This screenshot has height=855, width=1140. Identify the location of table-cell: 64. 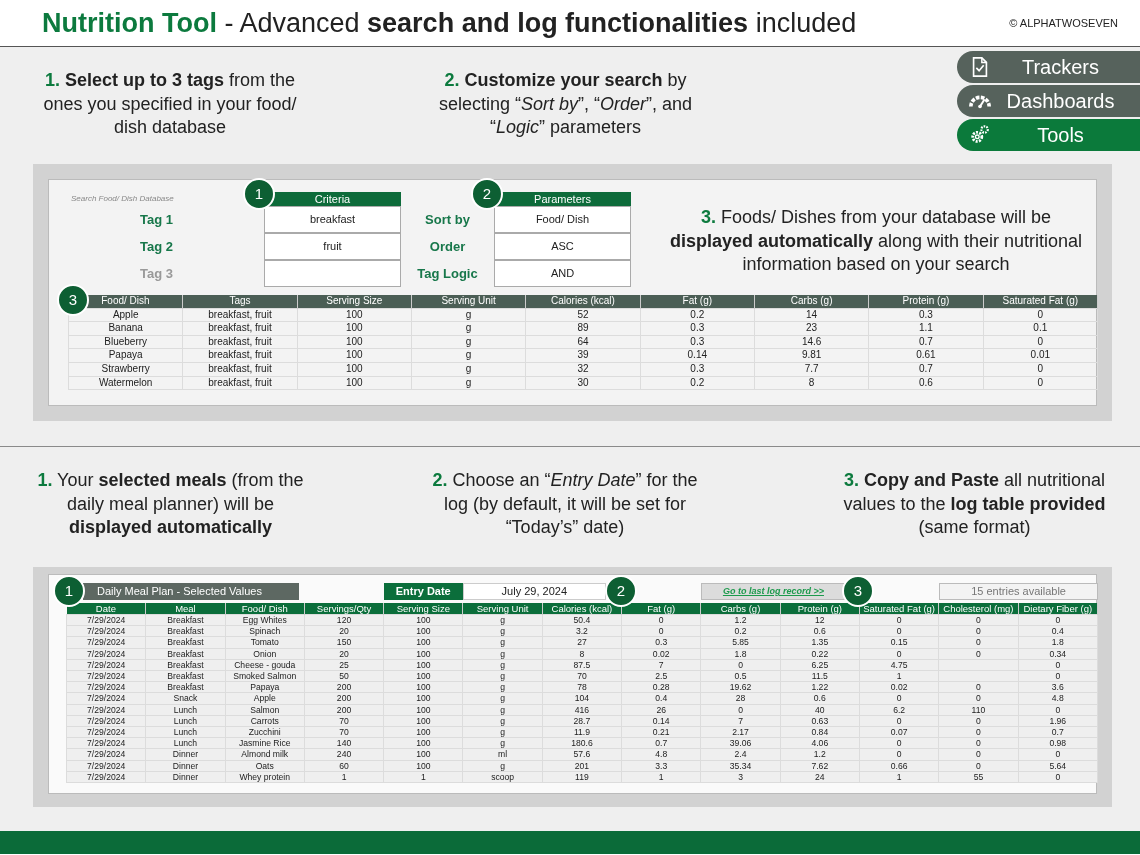
(583, 342).